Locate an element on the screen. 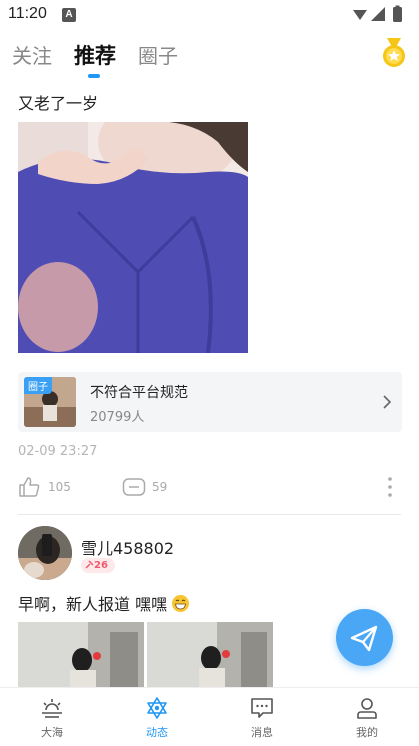 The image size is (419, 746). nav-label: 我的 is located at coordinates (367, 732).